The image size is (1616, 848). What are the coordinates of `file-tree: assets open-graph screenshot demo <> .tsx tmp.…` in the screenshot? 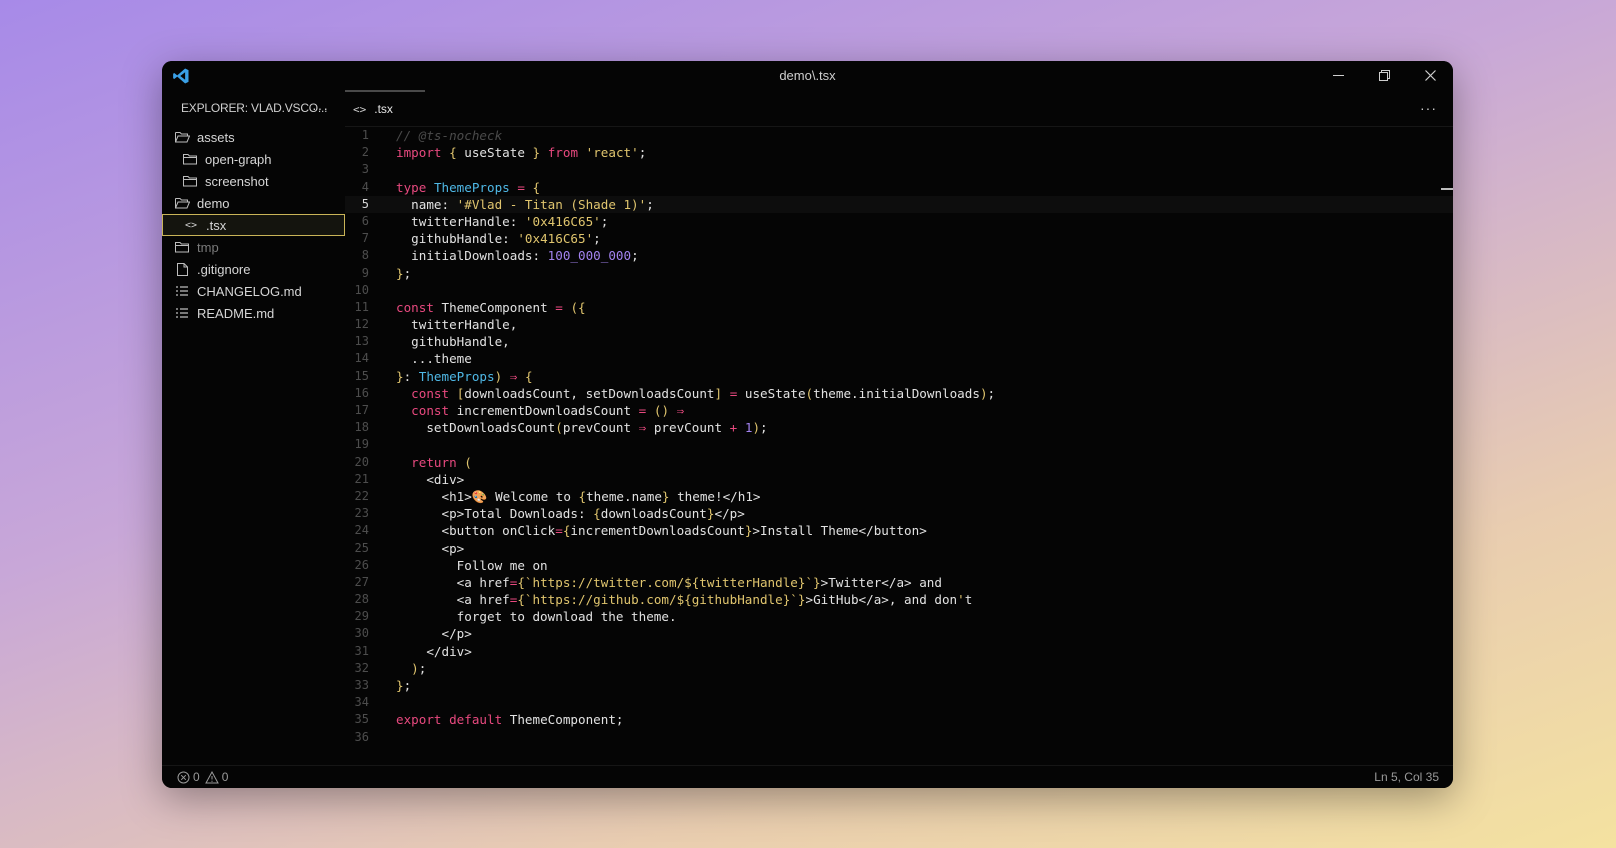 It's located at (253, 225).